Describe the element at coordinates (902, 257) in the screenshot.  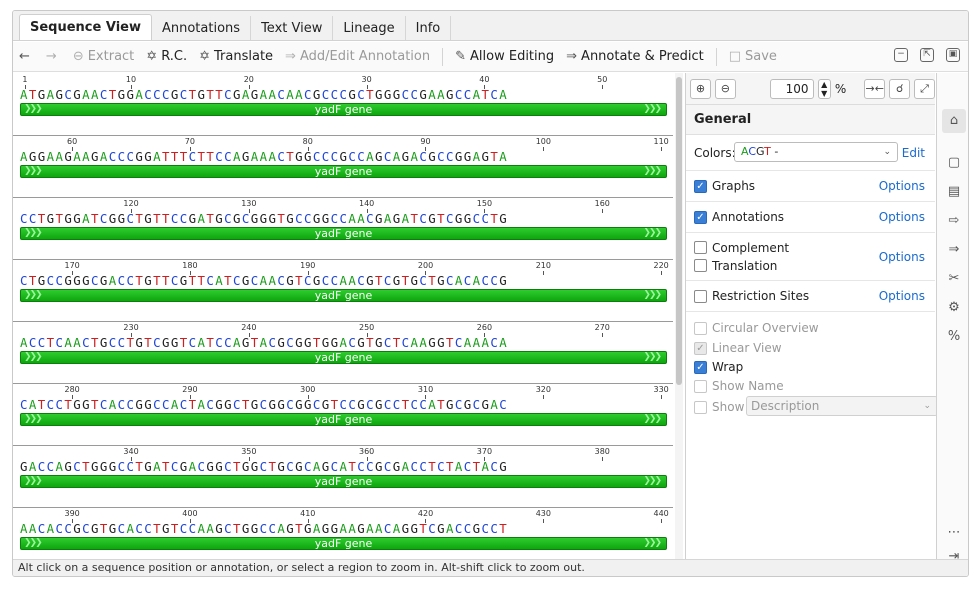
I see `translation-options-link: Options` at that location.